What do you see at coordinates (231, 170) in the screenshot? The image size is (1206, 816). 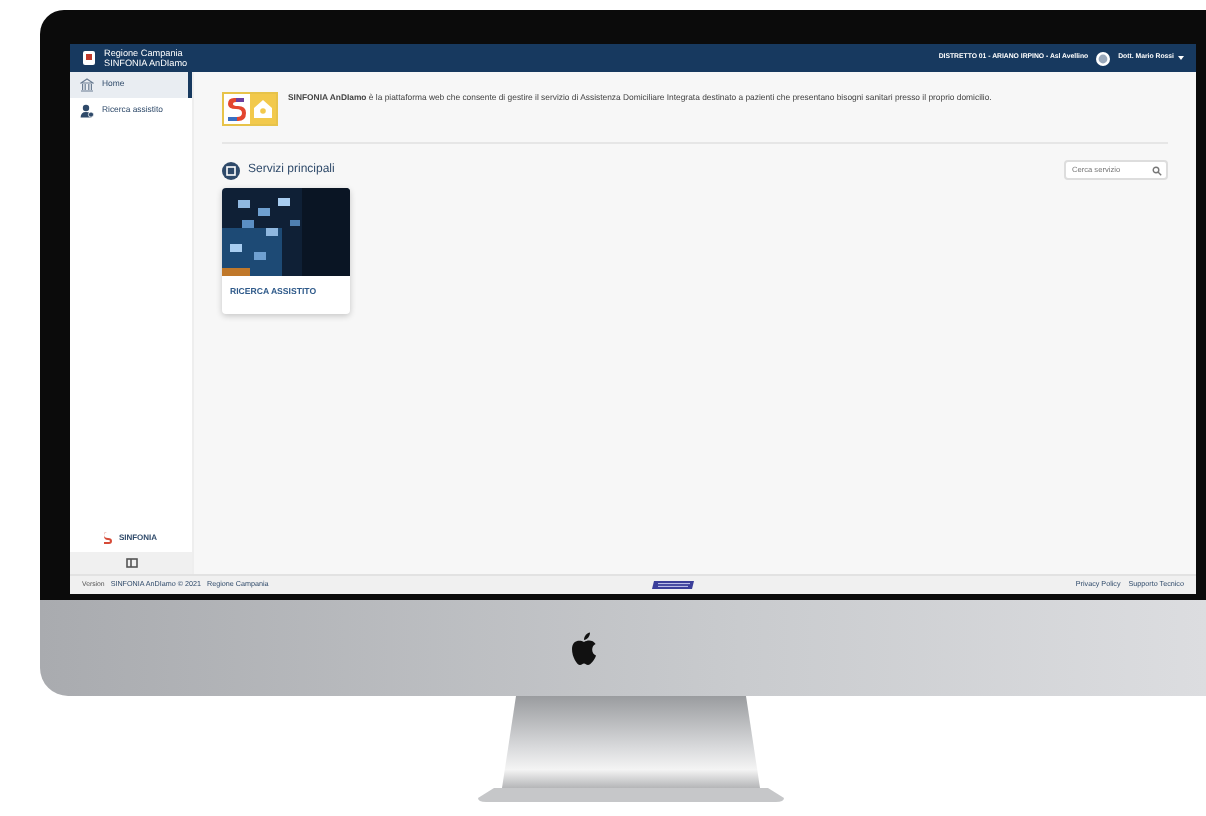 I see `services-icon` at bounding box center [231, 170].